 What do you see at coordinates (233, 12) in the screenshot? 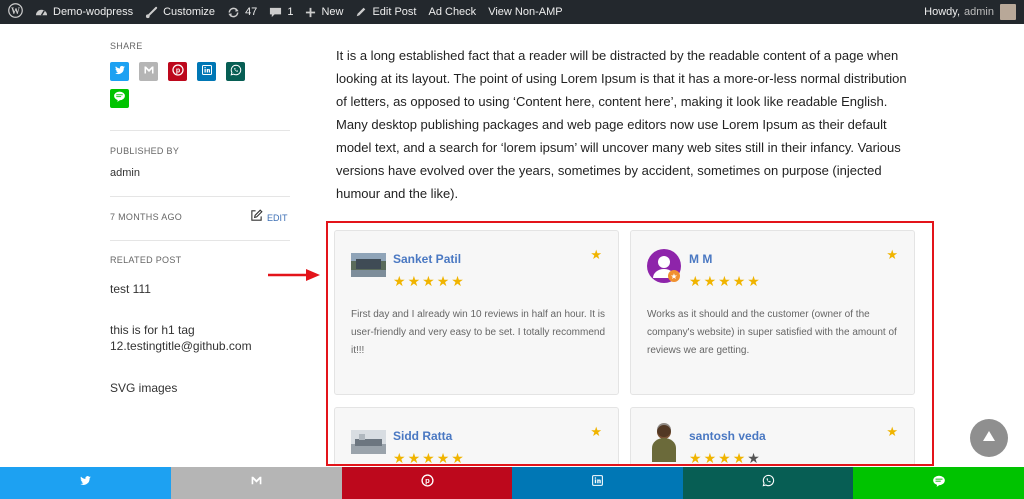
I see `updates-icon` at bounding box center [233, 12].